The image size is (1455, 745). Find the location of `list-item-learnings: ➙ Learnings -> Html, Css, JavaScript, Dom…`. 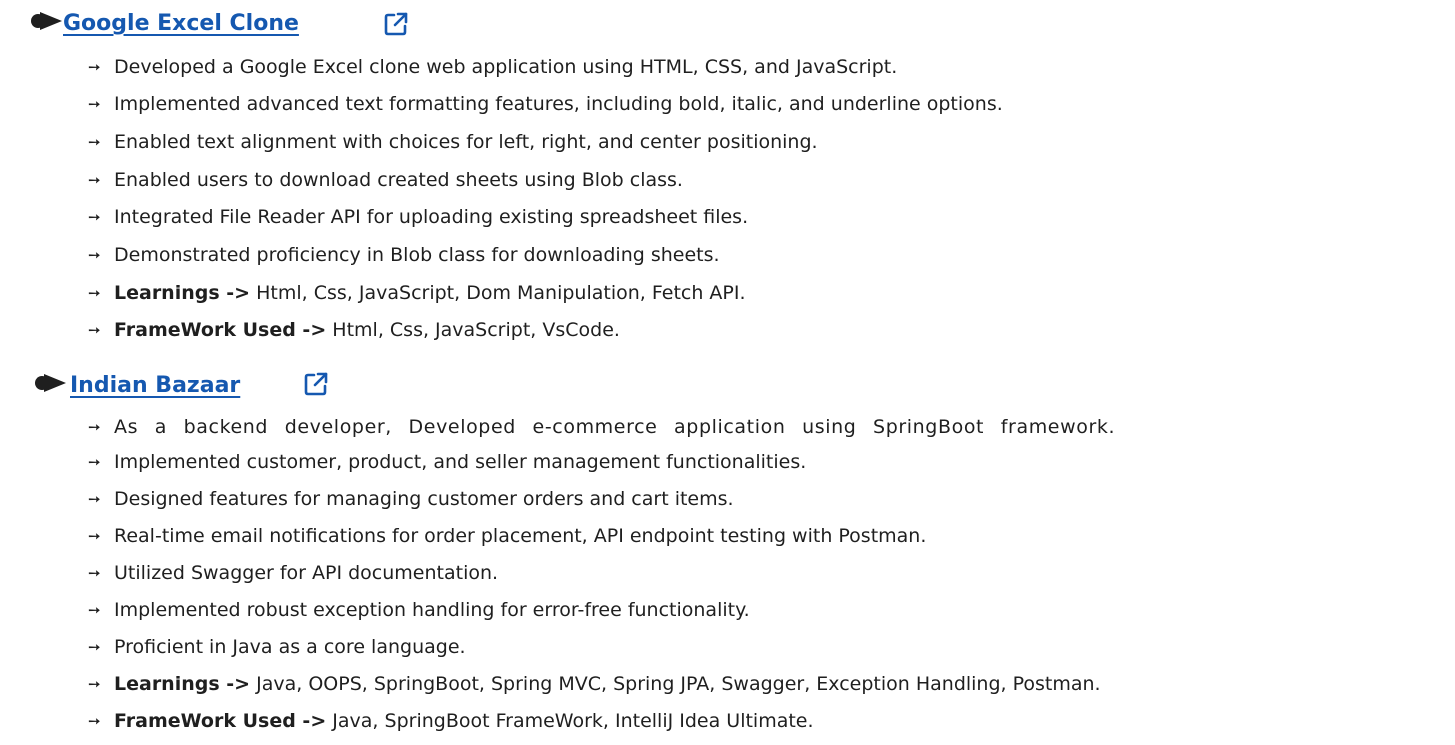

list-item-learnings: ➙ Learnings -> Html, Css, JavaScript, Dom… is located at coordinates (417, 293).